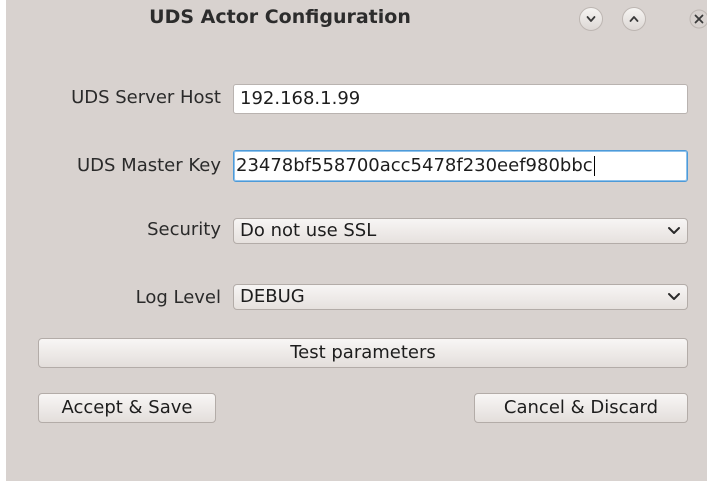 This screenshot has width=707, height=481. Describe the element at coordinates (184, 229) in the screenshot. I see `security-label: Security` at that location.